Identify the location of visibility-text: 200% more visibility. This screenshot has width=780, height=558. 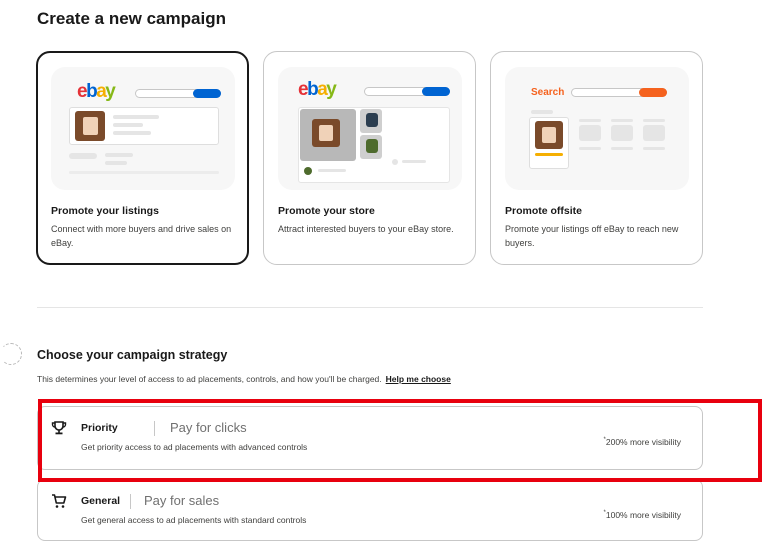
(643, 442).